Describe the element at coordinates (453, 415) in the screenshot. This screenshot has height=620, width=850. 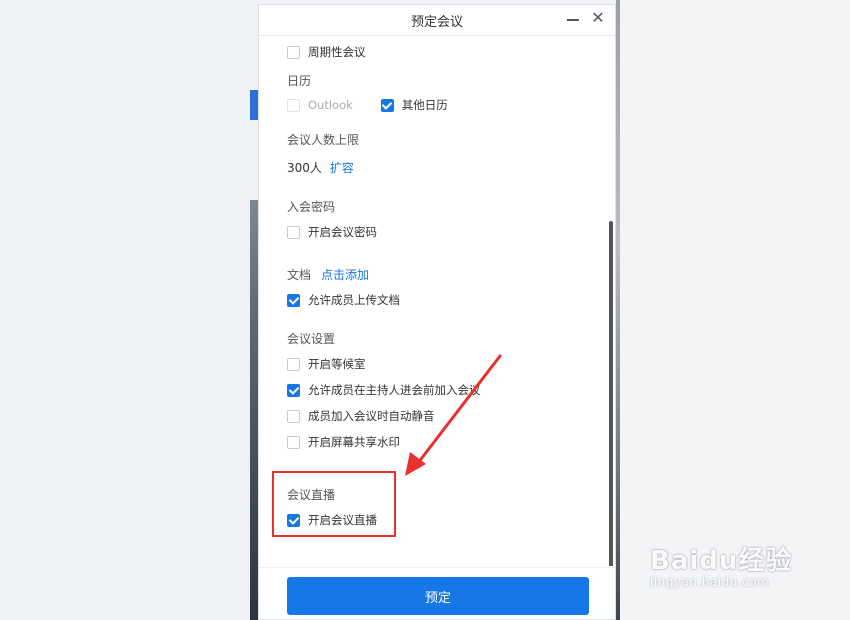
I see `annotation-arrow` at that location.